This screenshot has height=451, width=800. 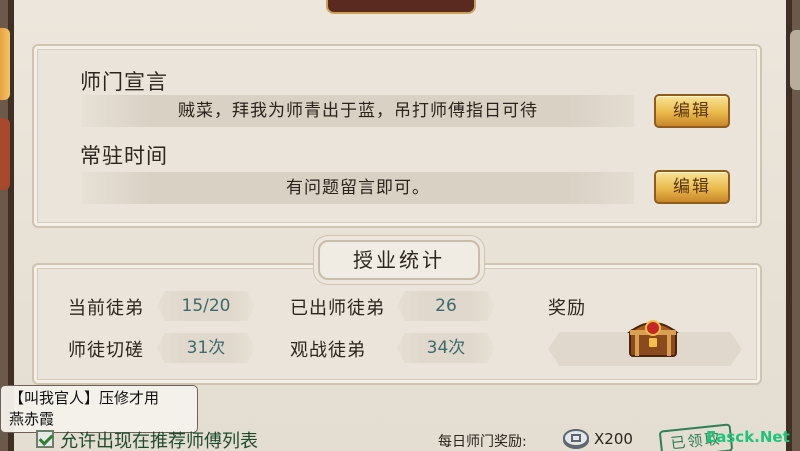 I want to click on watermark: Easck.Net, so click(x=748, y=437).